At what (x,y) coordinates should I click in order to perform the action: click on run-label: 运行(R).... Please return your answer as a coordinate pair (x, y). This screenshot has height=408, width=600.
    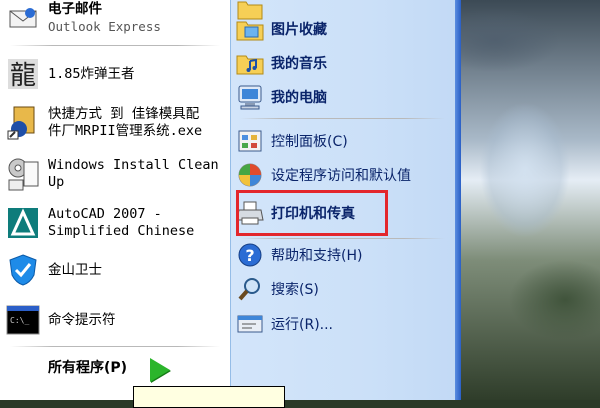
    Looking at the image, I should click on (302, 325).